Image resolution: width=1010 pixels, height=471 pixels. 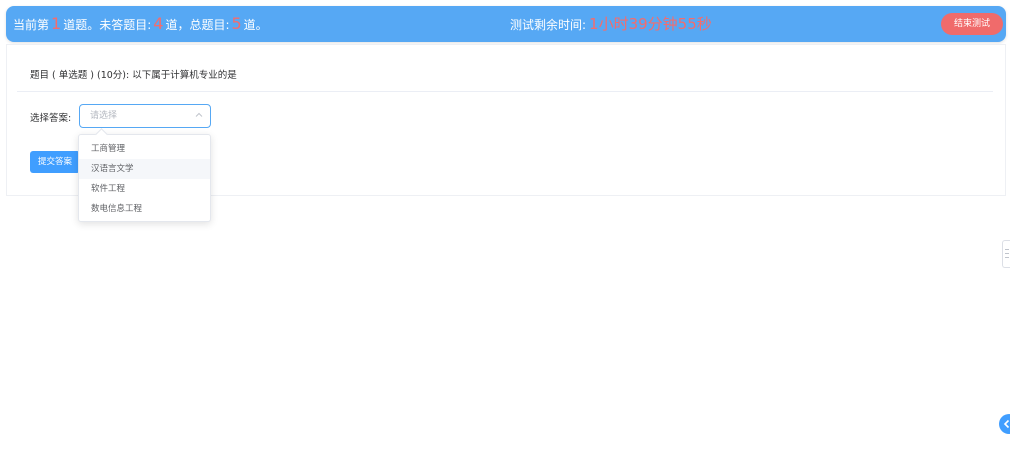 What do you see at coordinates (104, 116) in the screenshot?
I see `select-placeholder: 请选择` at bounding box center [104, 116].